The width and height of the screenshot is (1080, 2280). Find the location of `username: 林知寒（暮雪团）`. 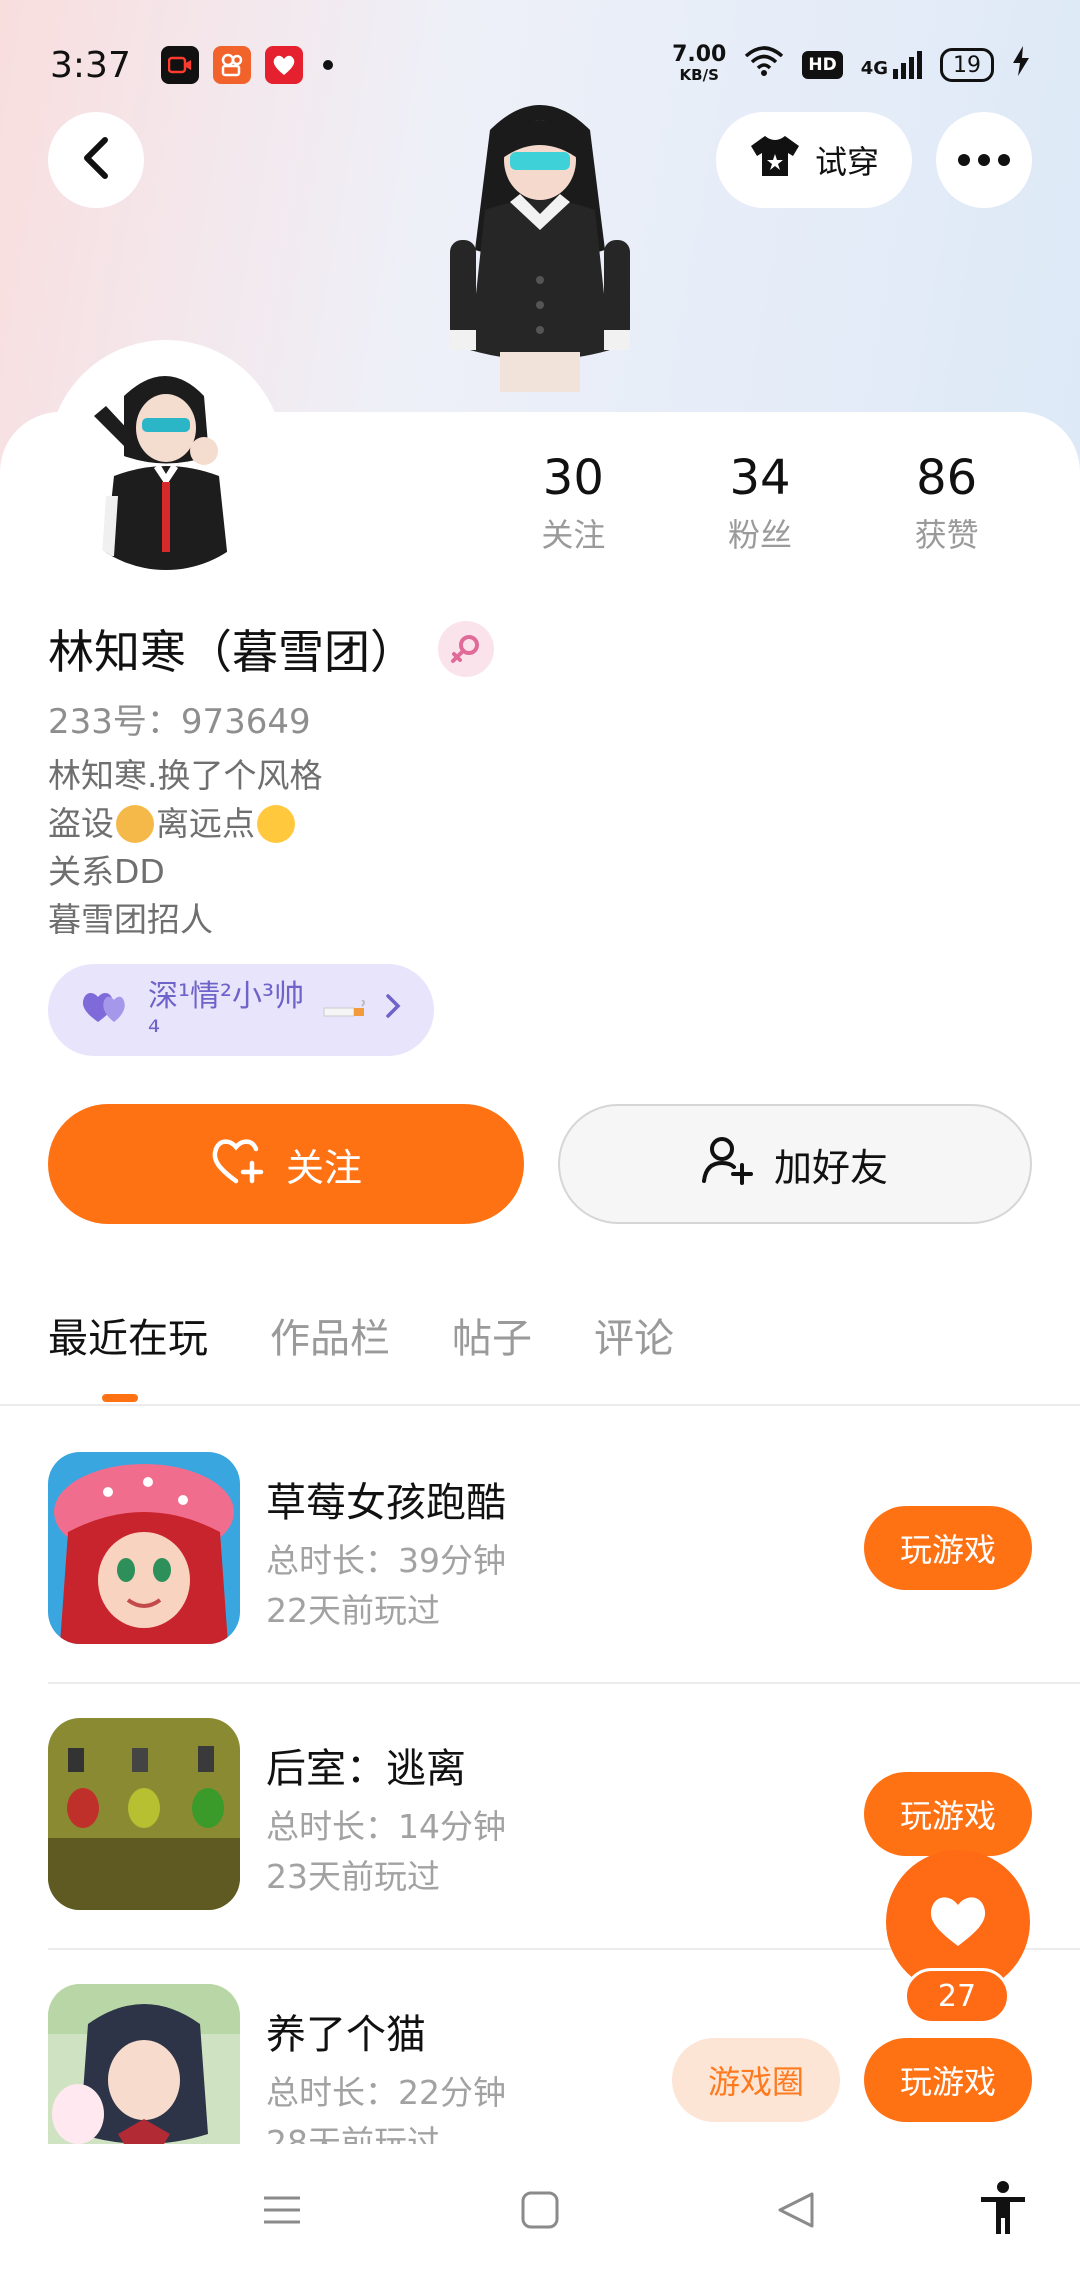

username: 林知寒（暮雪团） is located at coordinates (232, 652).